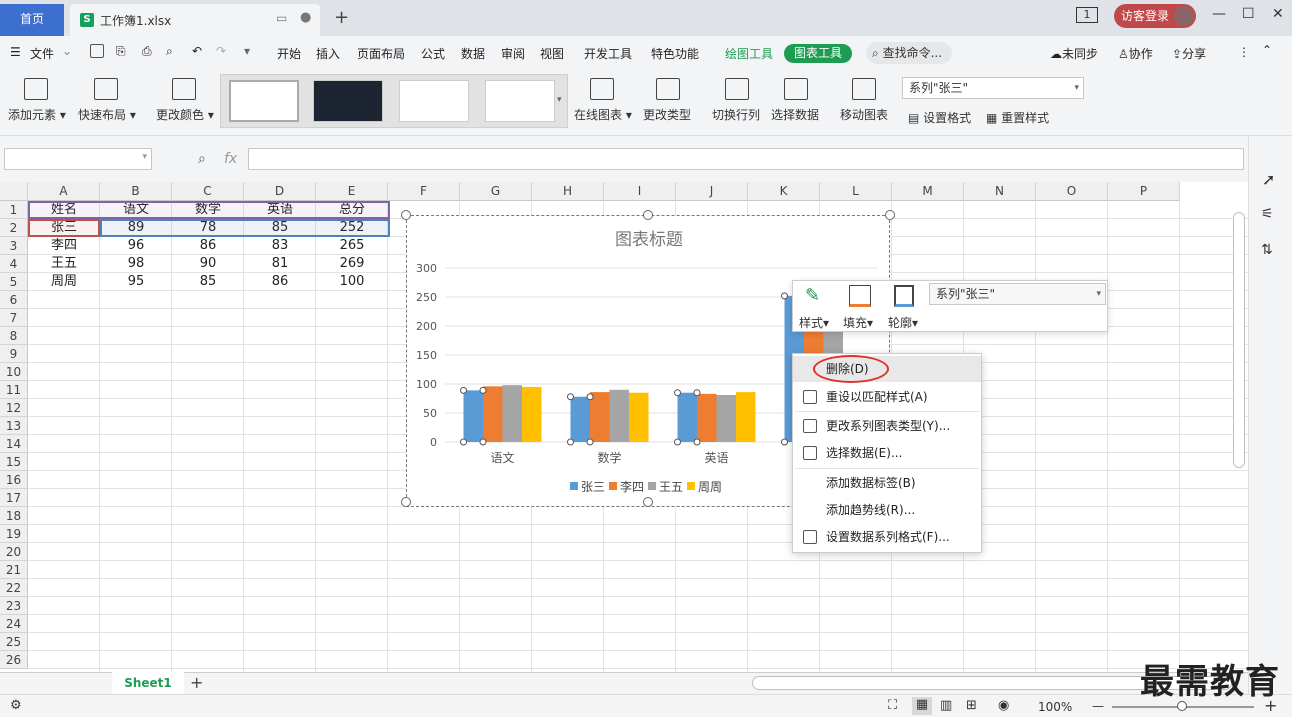 The width and height of the screenshot is (1292, 717). What do you see at coordinates (1278, 14) in the screenshot?
I see `close-window-button: ✕` at bounding box center [1278, 14].